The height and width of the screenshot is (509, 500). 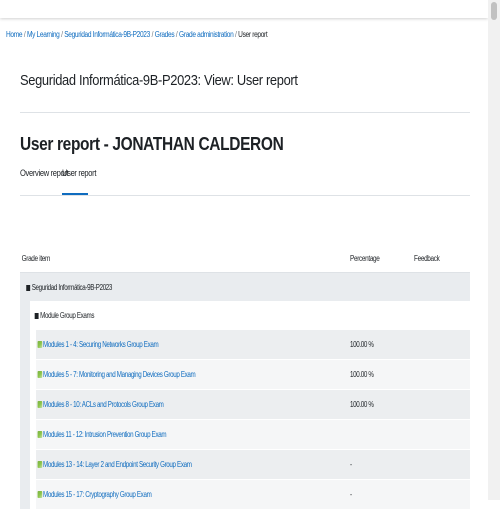 What do you see at coordinates (107, 34) in the screenshot?
I see `breadcrumb-course: Seguridad Informática-9B-P2023` at bounding box center [107, 34].